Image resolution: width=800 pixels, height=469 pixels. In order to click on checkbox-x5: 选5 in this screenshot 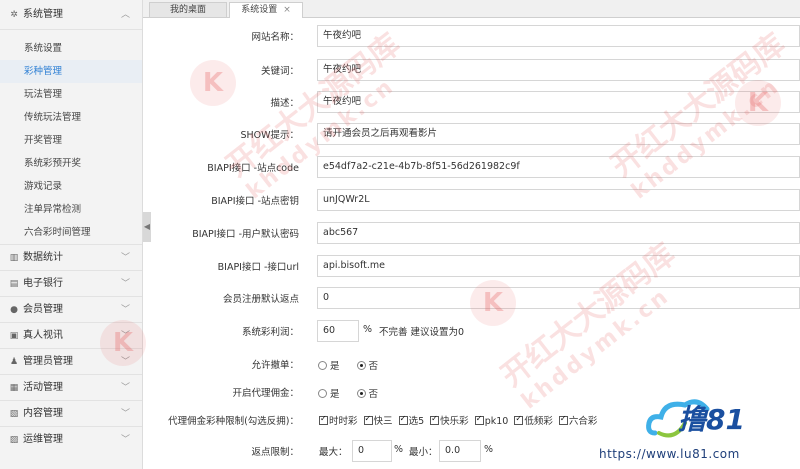, I will do `click(411, 420)`.